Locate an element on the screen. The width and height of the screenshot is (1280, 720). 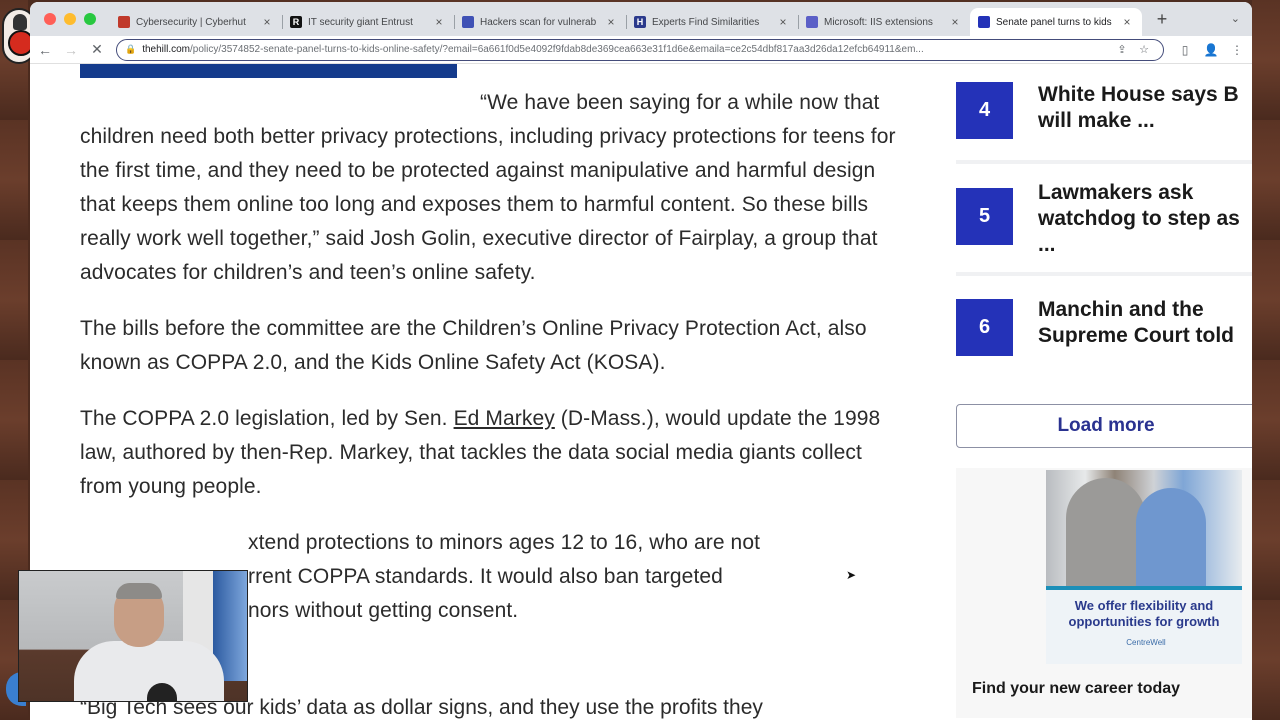
maximize-window-button is located at coordinates (90, 19).